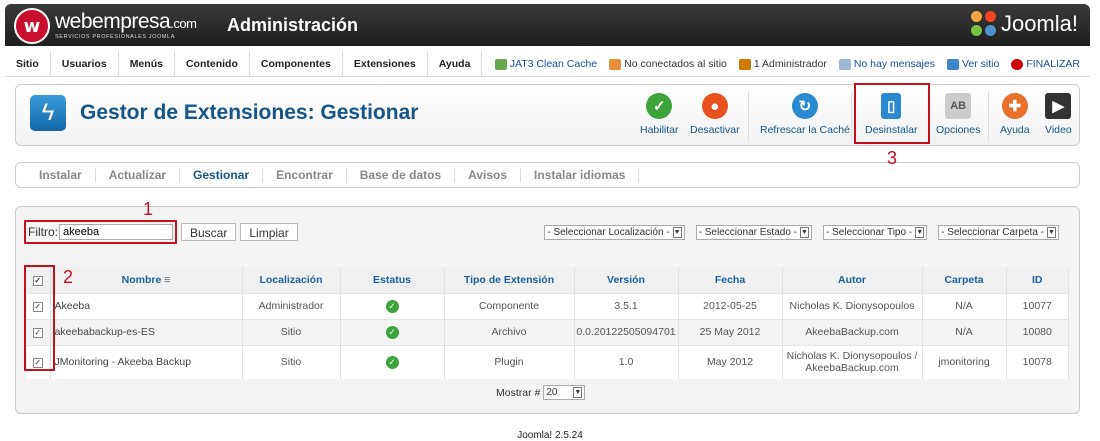 The height and width of the screenshot is (441, 1100). I want to click on annotation-box-uninstall, so click(892, 113).